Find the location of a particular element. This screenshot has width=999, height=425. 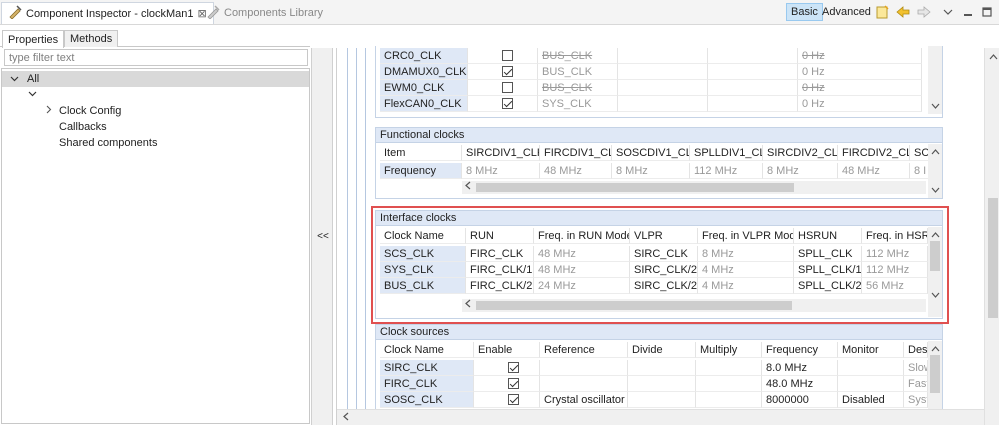

sources-vscroll is located at coordinates (935, 375).